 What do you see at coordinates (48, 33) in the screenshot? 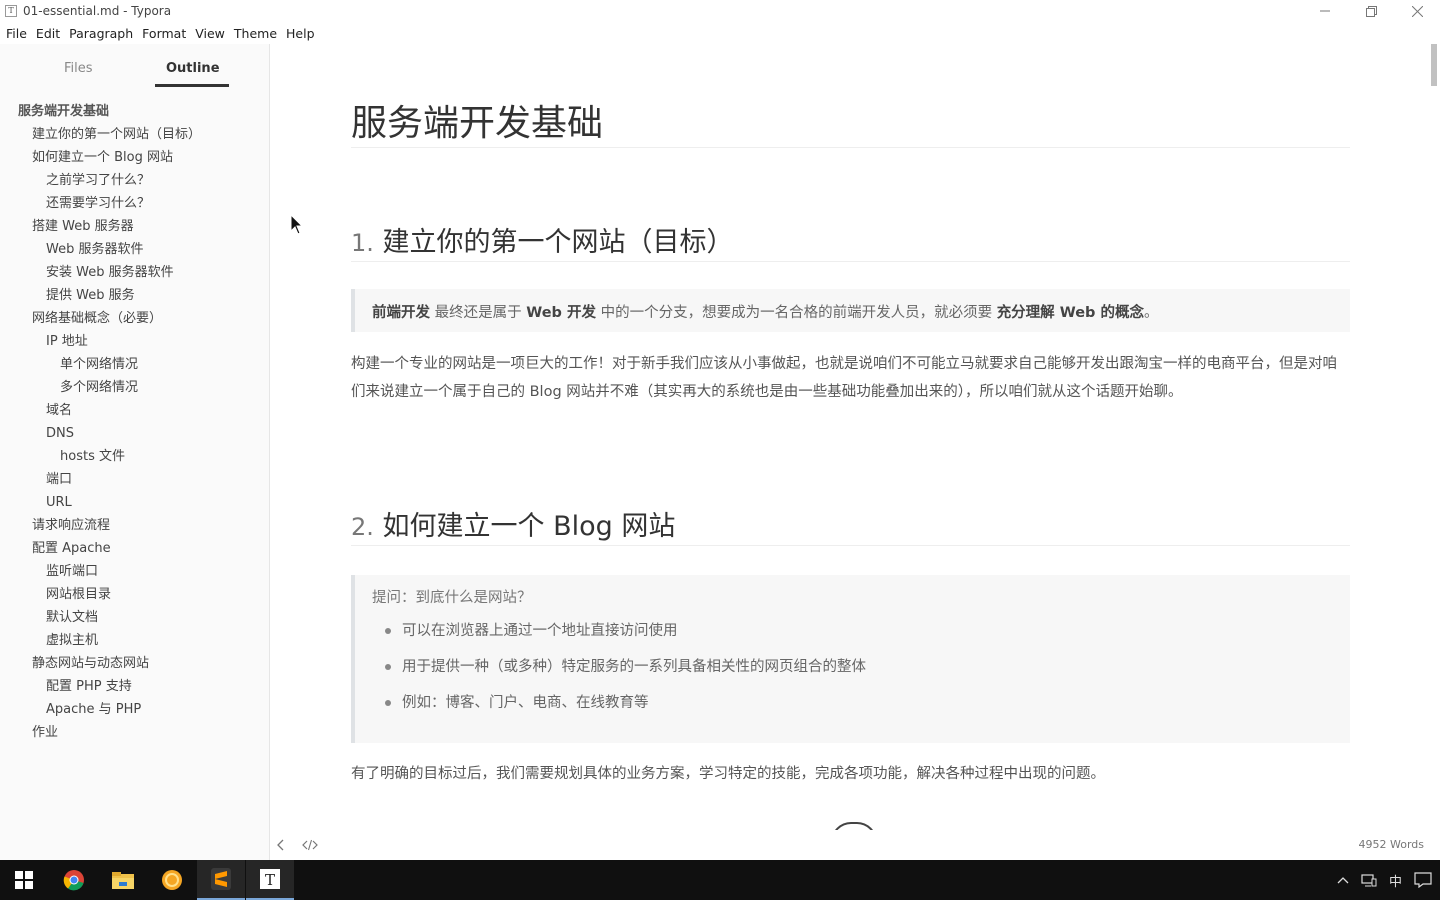
I see `menu-edit: Edit` at bounding box center [48, 33].